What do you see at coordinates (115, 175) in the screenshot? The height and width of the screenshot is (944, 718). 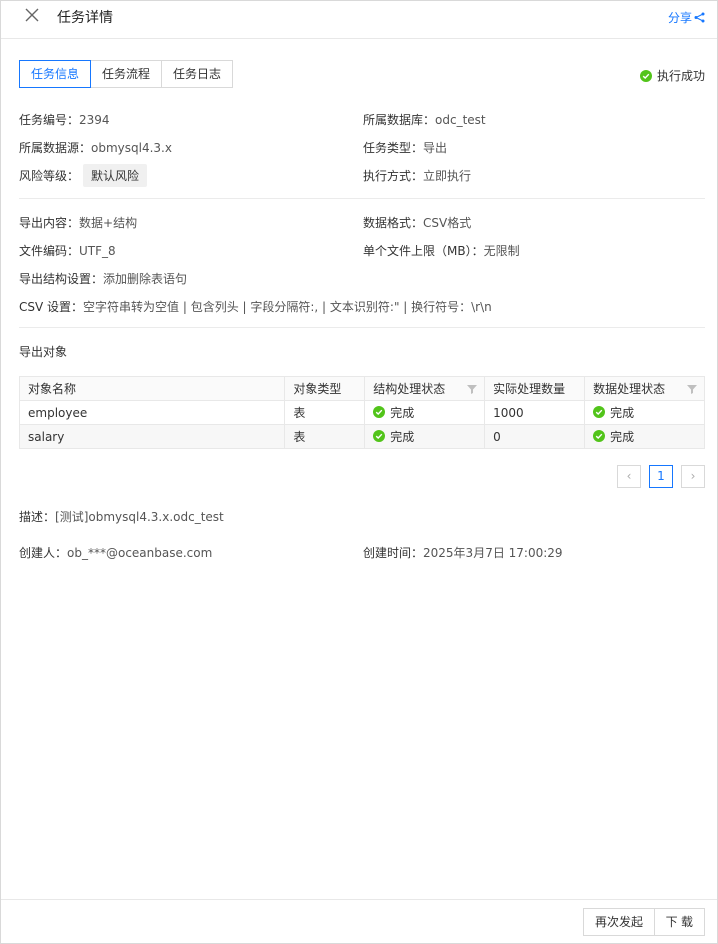 I see `risk-level-tag: 默认风险` at bounding box center [115, 175].